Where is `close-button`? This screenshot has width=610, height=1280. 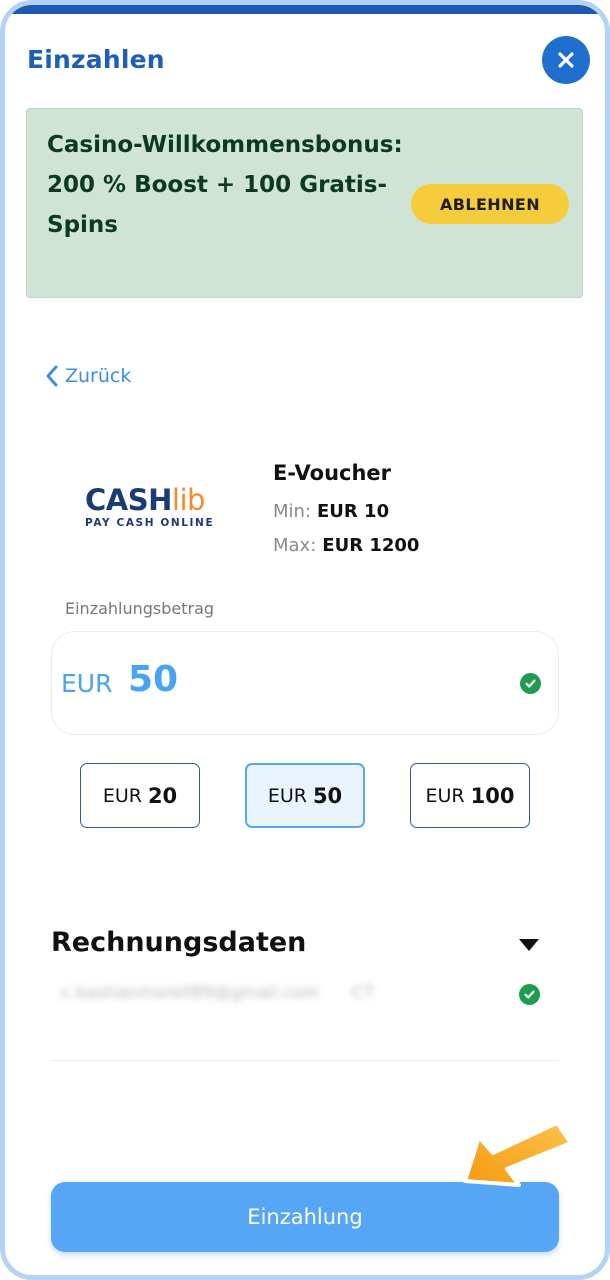
close-button is located at coordinates (566, 60).